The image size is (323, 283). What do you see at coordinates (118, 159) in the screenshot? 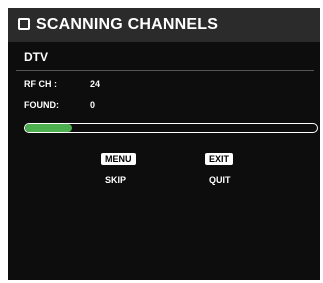
I see `menu-key-badge: MENU` at bounding box center [118, 159].